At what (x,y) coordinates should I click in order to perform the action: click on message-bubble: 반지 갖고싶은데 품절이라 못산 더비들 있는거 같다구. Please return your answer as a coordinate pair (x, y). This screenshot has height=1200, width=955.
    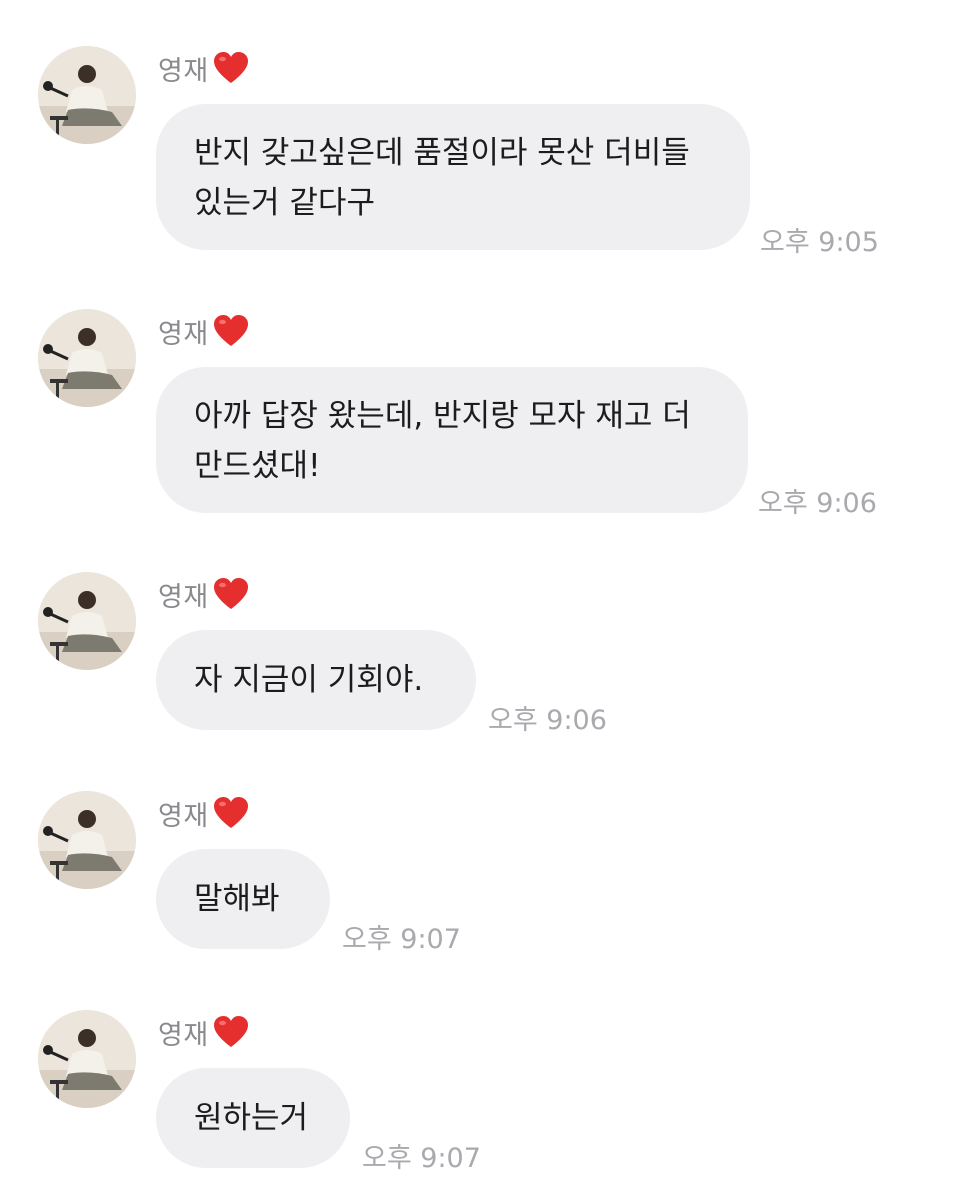
    Looking at the image, I should click on (453, 177).